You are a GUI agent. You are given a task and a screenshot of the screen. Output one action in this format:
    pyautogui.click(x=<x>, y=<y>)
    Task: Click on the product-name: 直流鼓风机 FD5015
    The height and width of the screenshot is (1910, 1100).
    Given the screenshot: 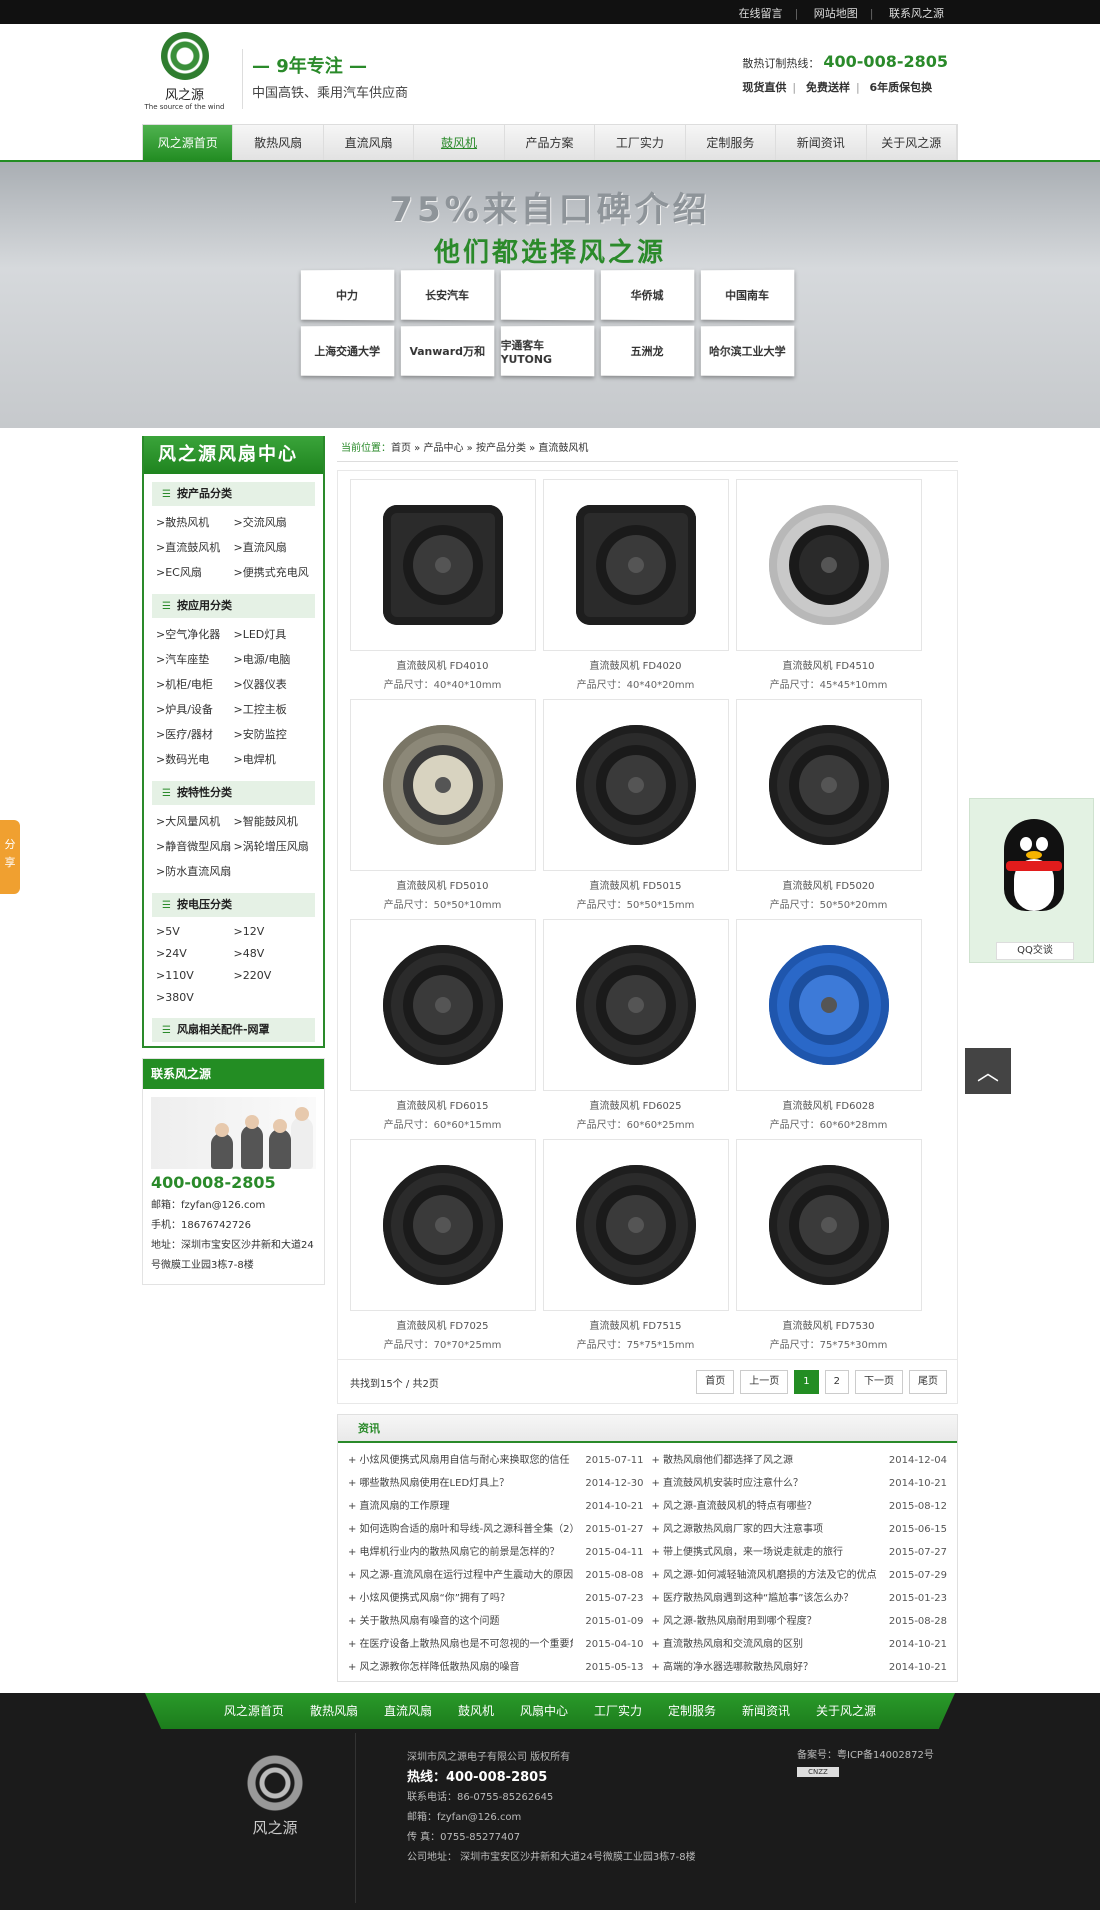 What is the action you would take?
    pyautogui.click(x=635, y=884)
    